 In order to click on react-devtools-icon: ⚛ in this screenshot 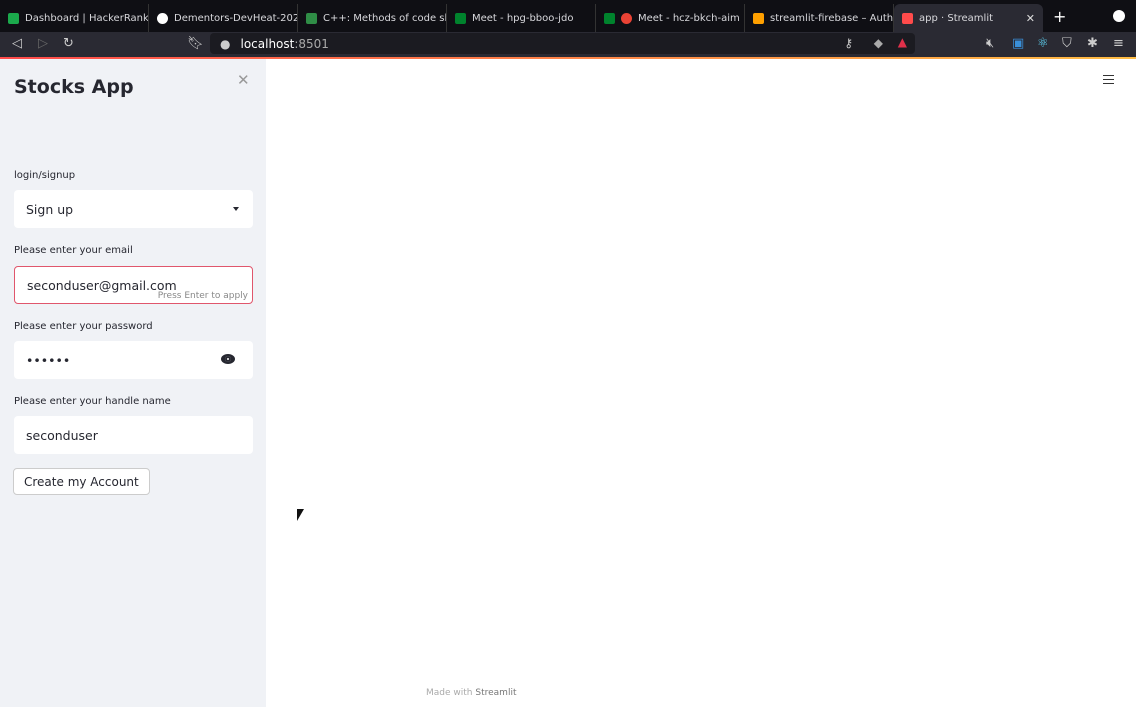, I will do `click(1043, 43)`.